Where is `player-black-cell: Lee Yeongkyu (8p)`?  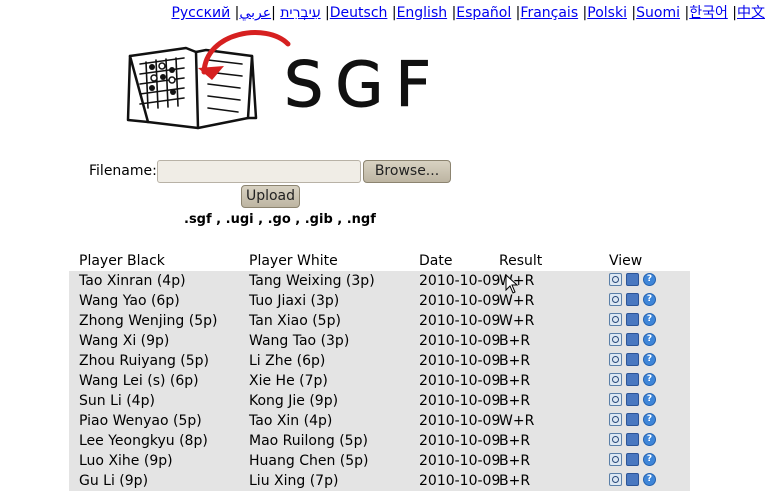 player-black-cell: Lee Yeongkyu (8p) is located at coordinates (143, 441).